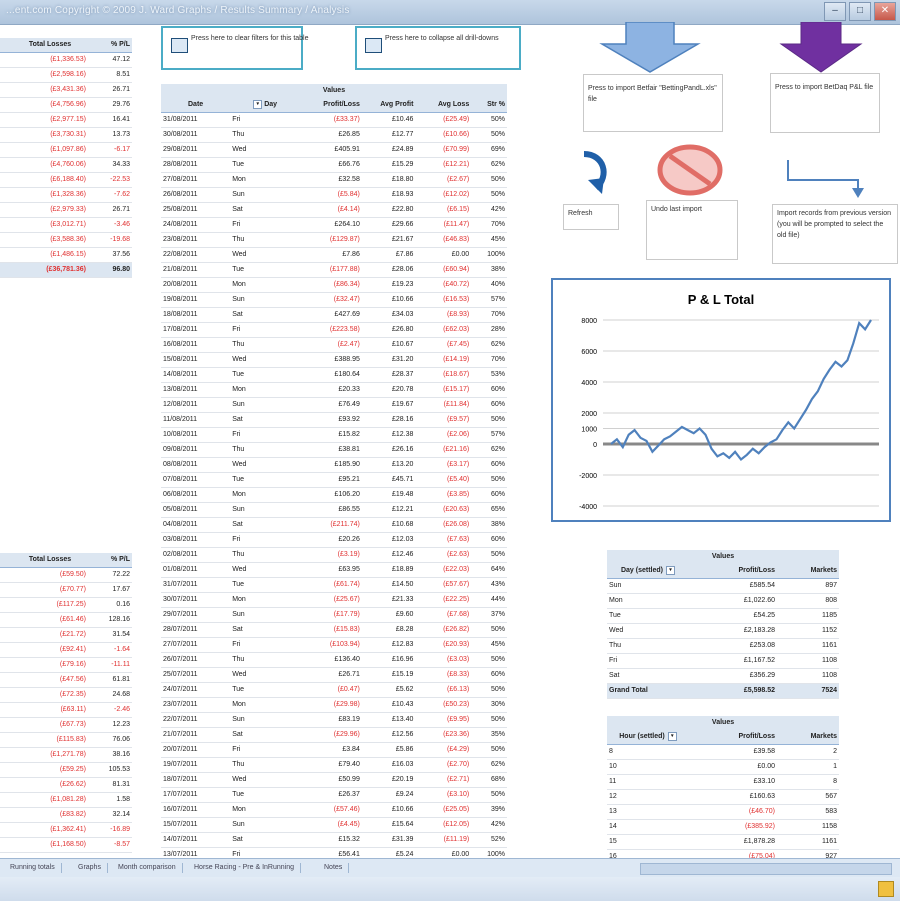 The width and height of the screenshot is (900, 901). I want to click on import-old-arrow-icon, so click(828, 179).